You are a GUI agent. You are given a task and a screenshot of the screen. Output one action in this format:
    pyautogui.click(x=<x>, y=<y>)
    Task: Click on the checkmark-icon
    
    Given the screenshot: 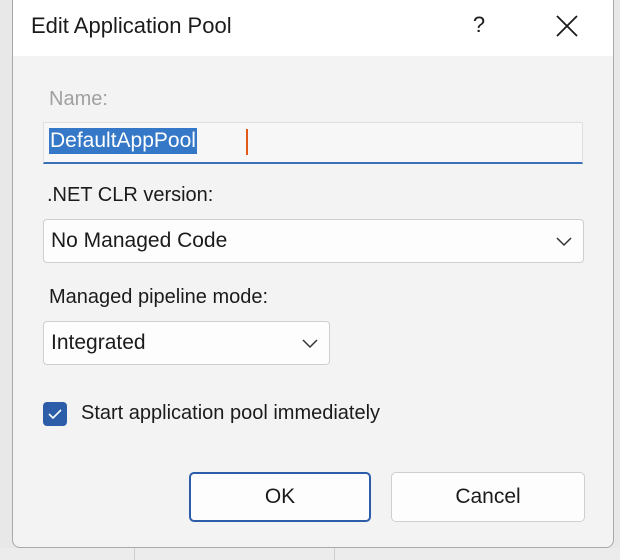 What is the action you would take?
    pyautogui.click(x=55, y=414)
    